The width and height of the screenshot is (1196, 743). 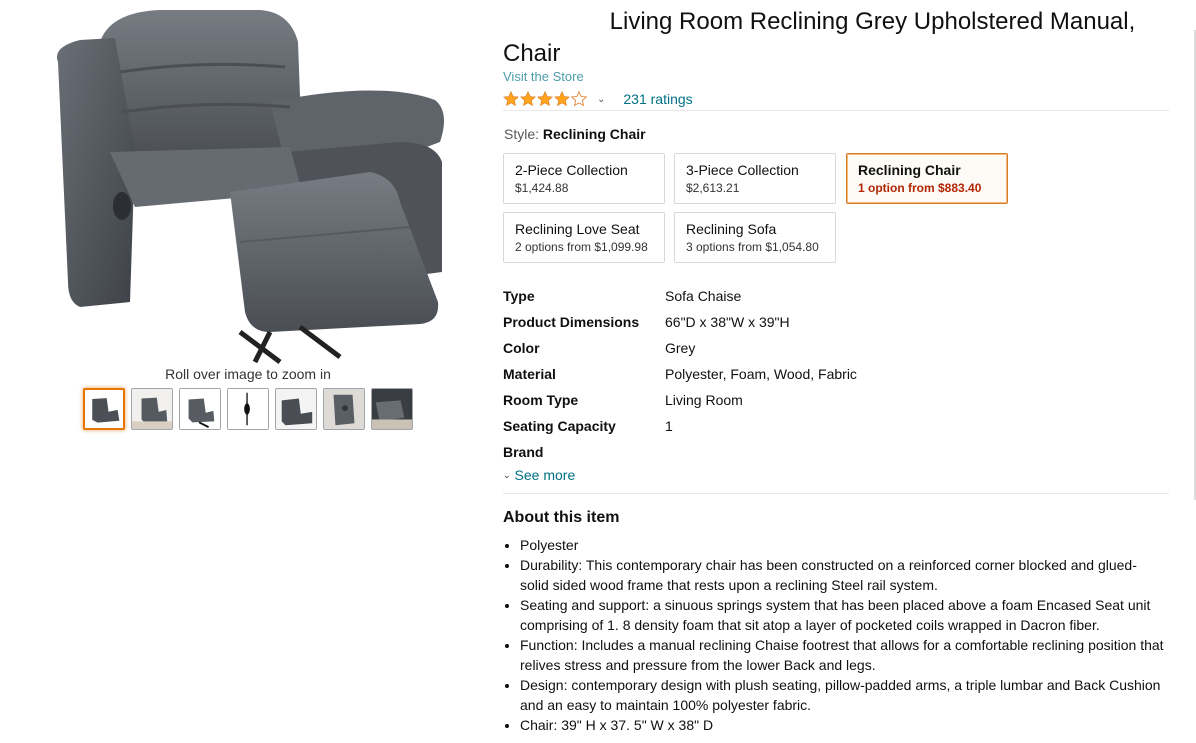 What do you see at coordinates (571, 170) in the screenshot?
I see `style-option-name: 2-Piece Collection` at bounding box center [571, 170].